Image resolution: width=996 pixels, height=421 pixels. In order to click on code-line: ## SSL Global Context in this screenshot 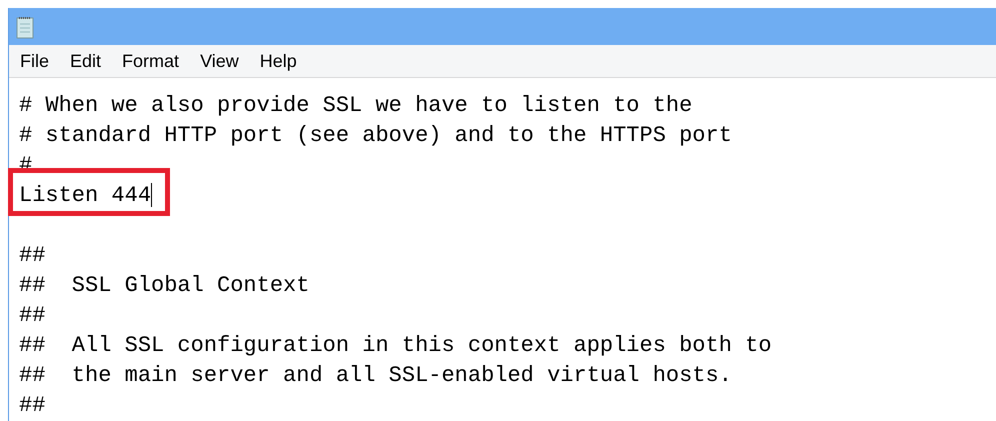, I will do `click(164, 286)`.